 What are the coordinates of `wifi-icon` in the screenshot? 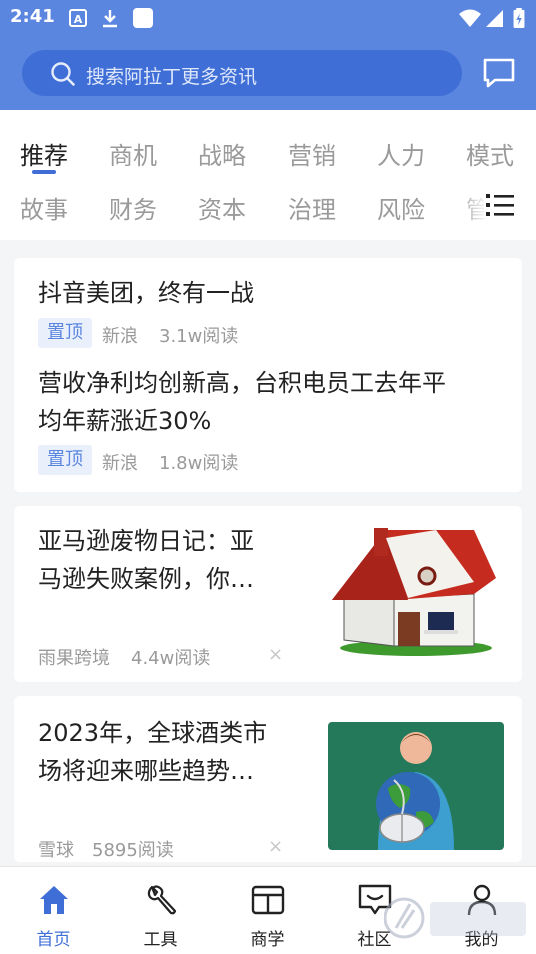 It's located at (470, 18).